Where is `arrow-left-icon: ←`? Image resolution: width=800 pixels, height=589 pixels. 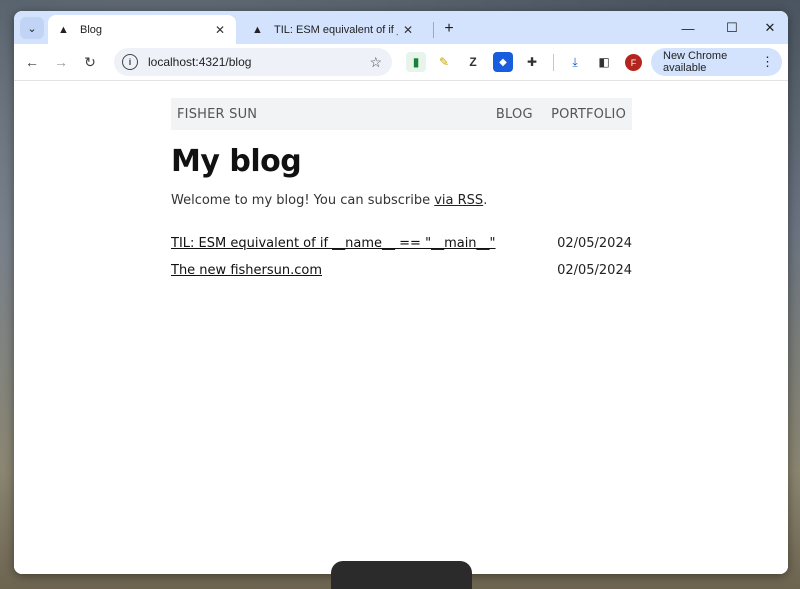 arrow-left-icon: ← is located at coordinates (32, 62).